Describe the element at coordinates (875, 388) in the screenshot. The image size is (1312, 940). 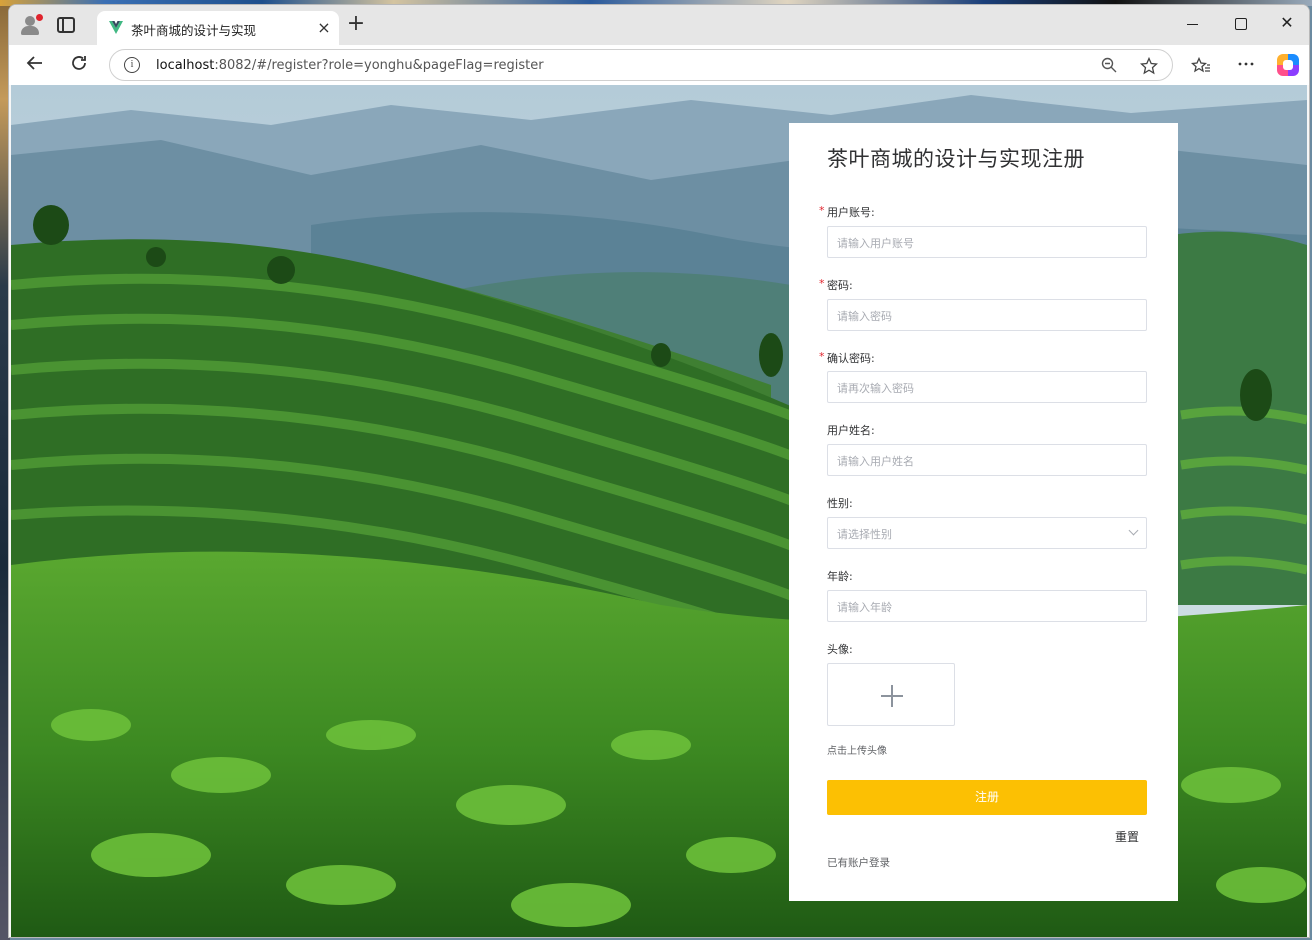
I see `confirm-password-placeholder: 请再次输入密码` at that location.